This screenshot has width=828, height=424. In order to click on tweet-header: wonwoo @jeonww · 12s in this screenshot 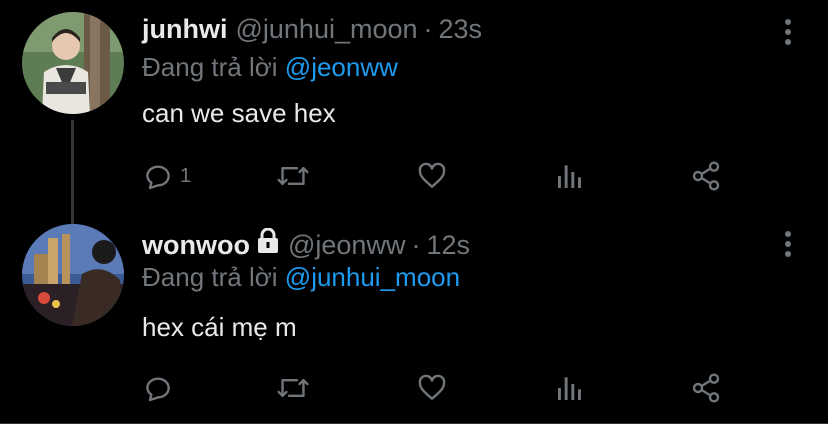, I will do `click(306, 244)`.